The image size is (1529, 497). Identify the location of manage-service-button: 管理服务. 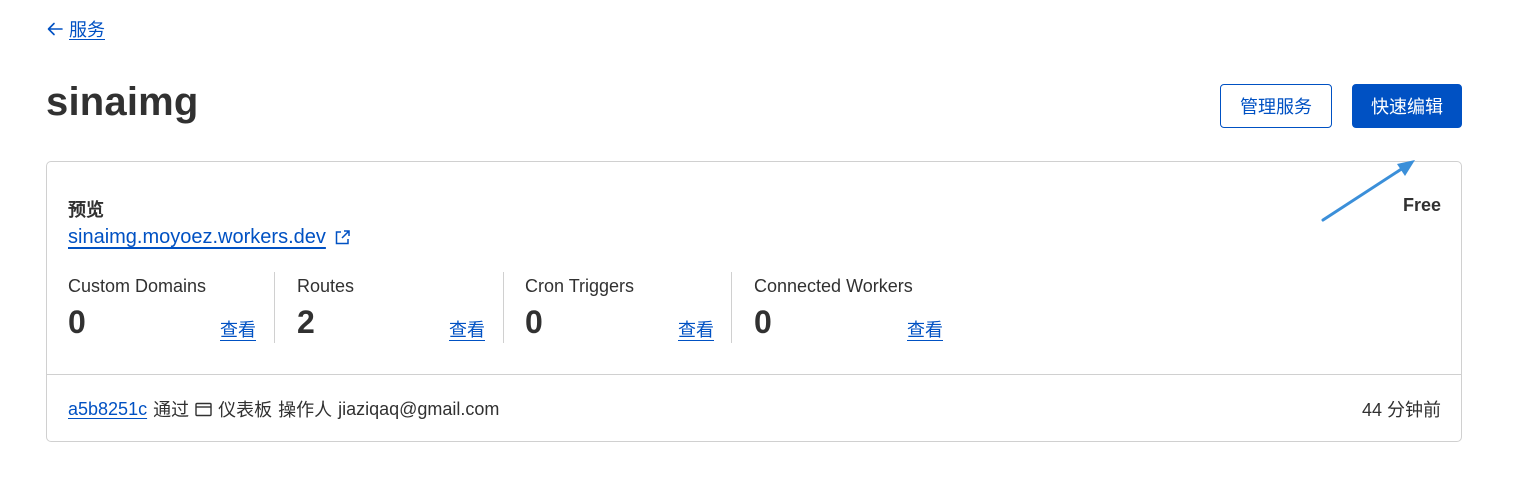
(1276, 106).